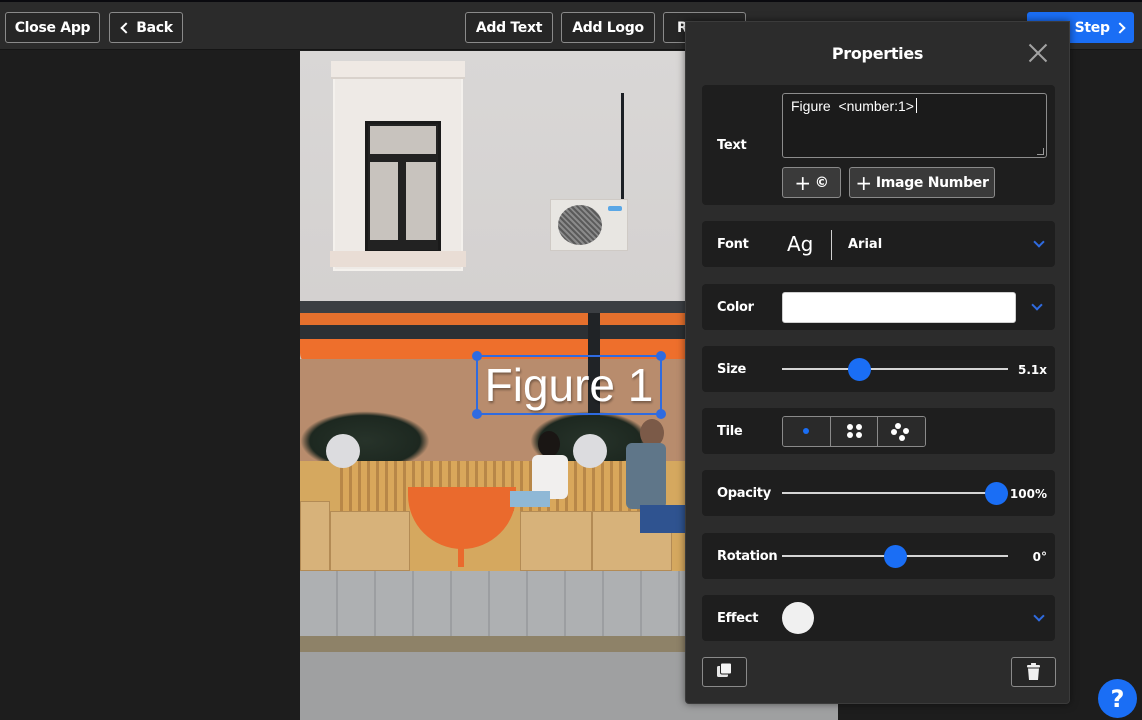 The width and height of the screenshot is (1142, 720). I want to click on tile-options, so click(854, 431).